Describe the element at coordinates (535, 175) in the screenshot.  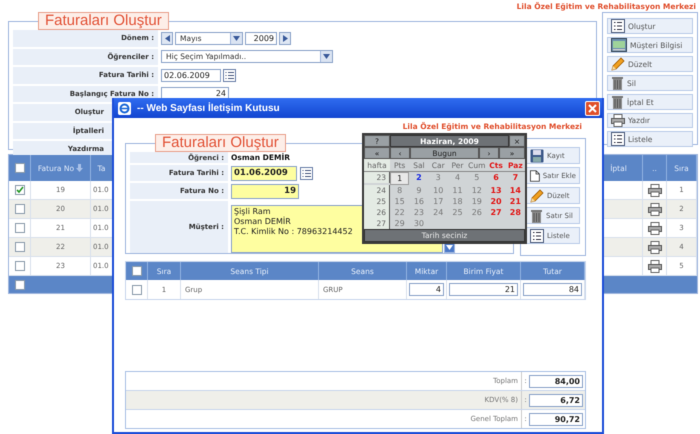
I see `page-icon` at that location.